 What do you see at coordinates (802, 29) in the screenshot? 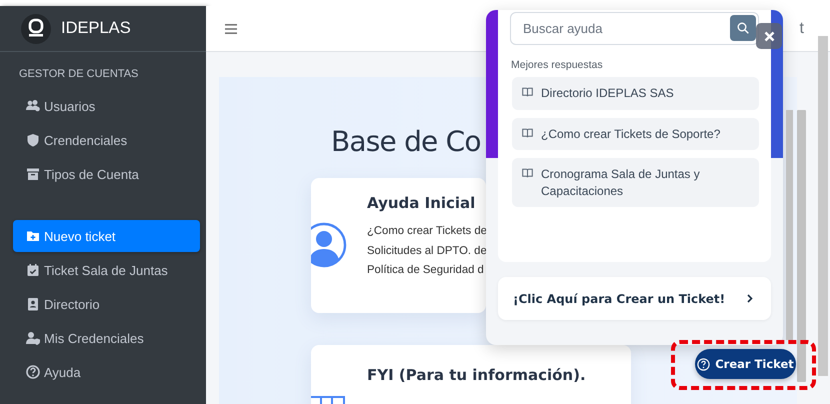
I see `header-text: t` at bounding box center [802, 29].